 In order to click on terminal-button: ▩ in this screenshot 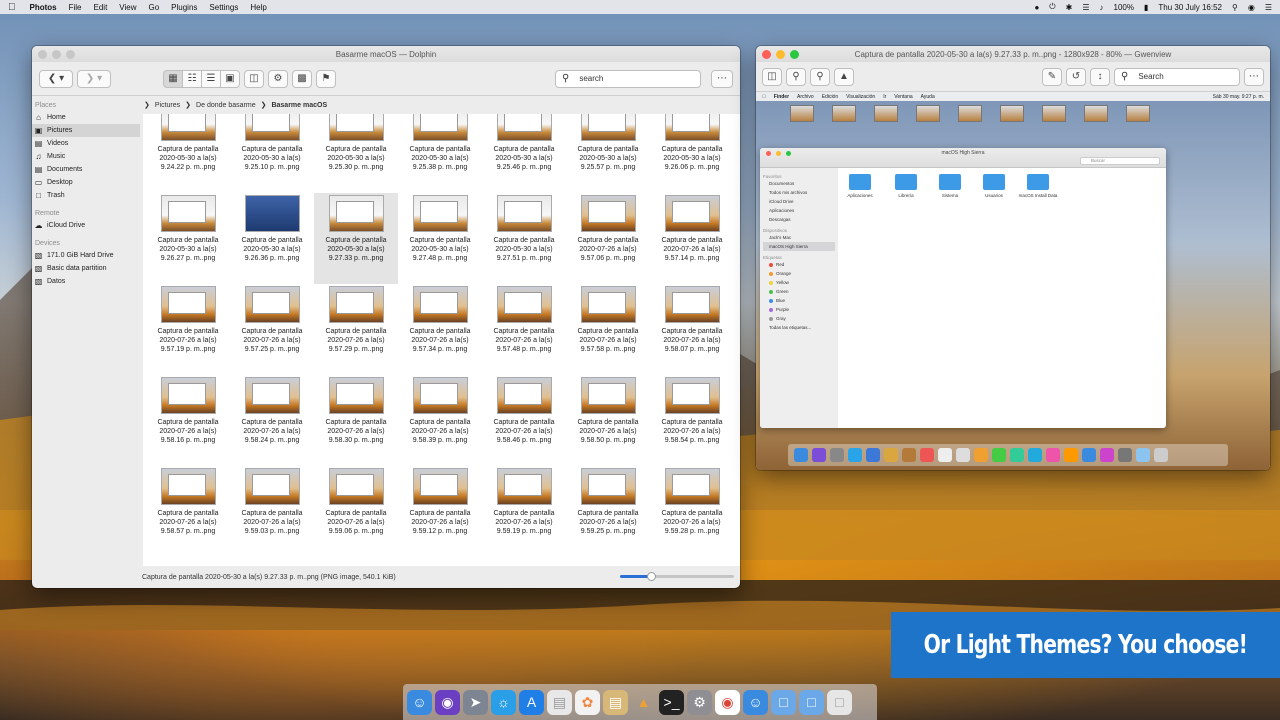, I will do `click(302, 78)`.